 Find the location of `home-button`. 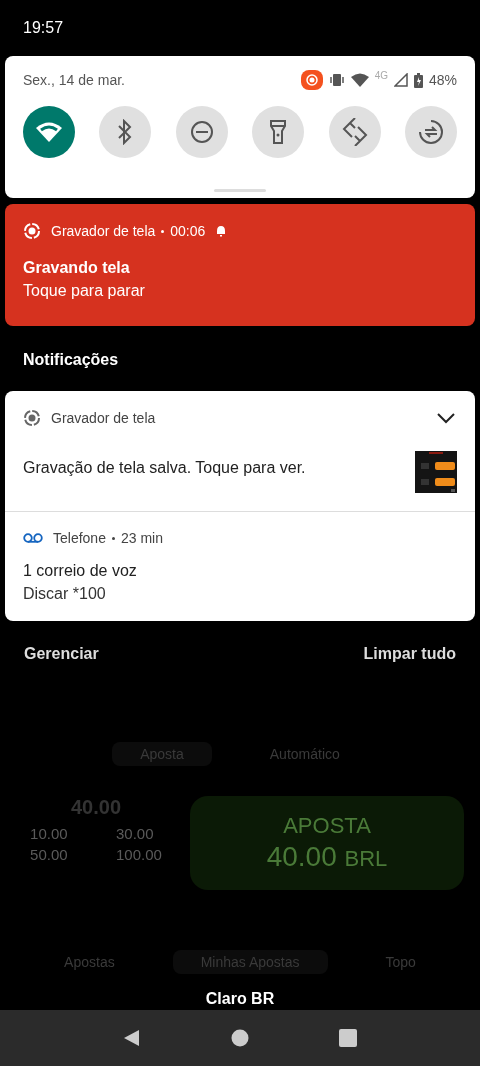

home-button is located at coordinates (240, 1038).